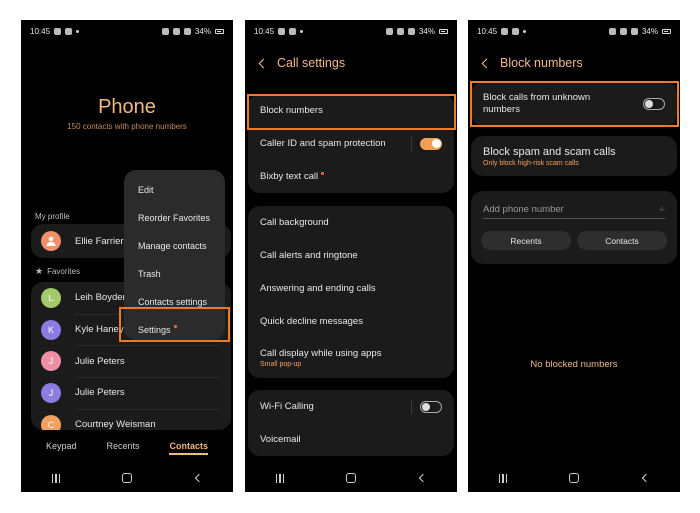  Describe the element at coordinates (431, 143) in the screenshot. I see `caller-id-toggle` at that location.